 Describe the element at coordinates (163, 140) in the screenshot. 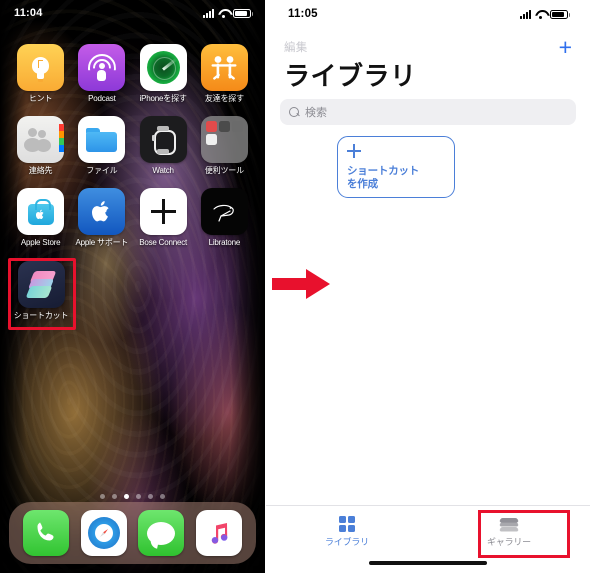

I see `watch-icon` at that location.